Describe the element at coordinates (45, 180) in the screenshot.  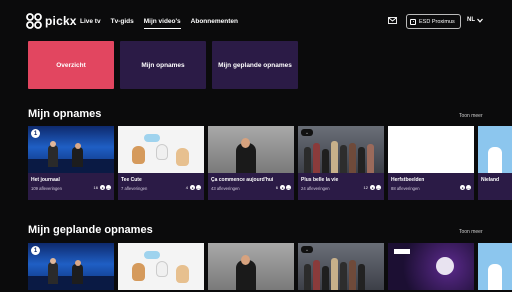
I see `card-title: Het journaal` at that location.